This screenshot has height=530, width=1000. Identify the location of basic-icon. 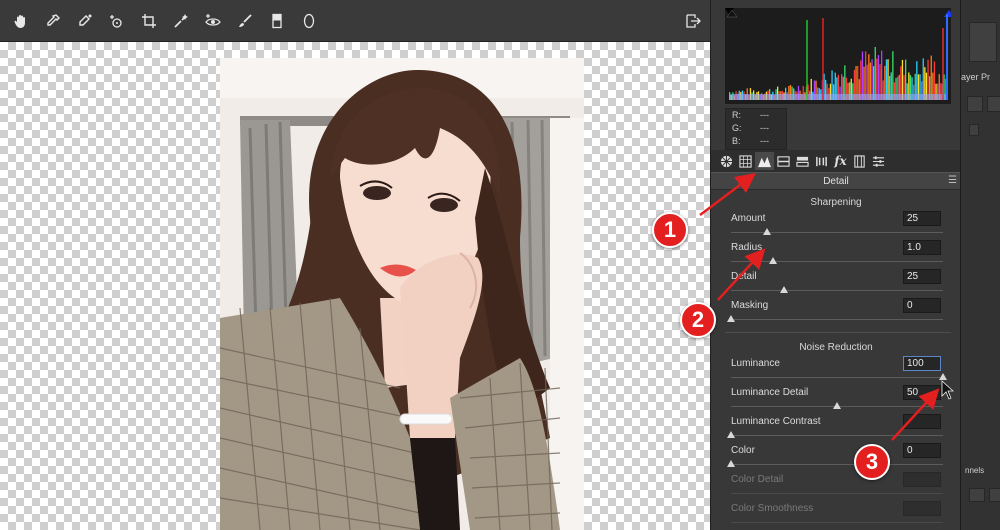
(726, 161).